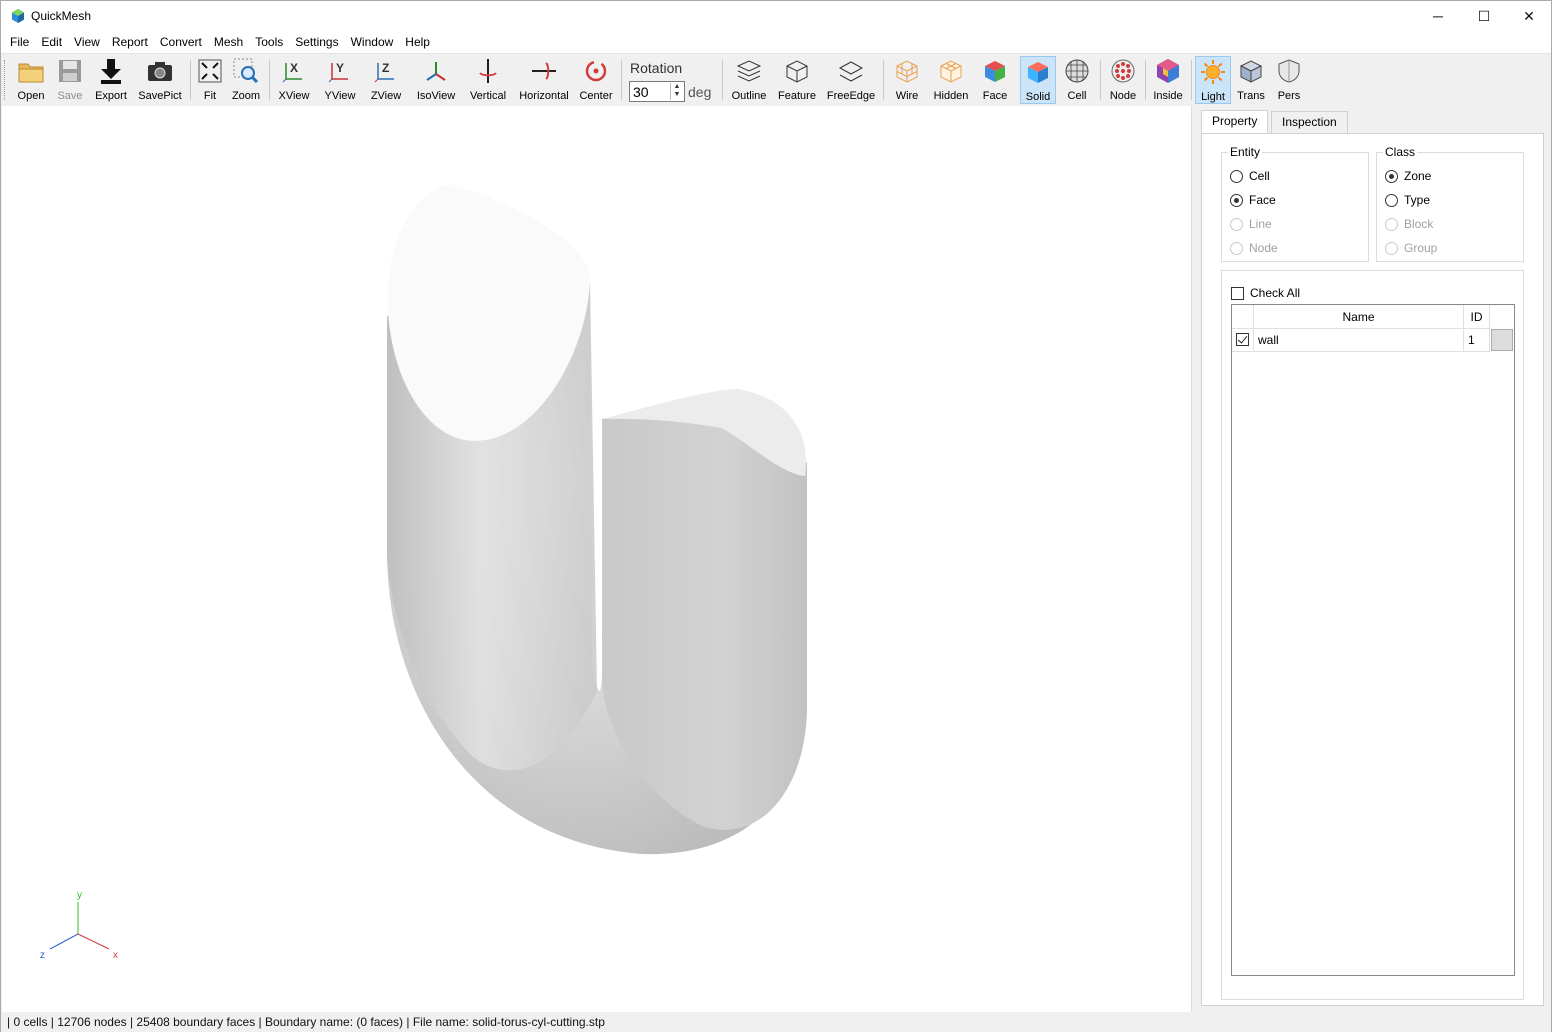  I want to click on yview-button: Y YView, so click(340, 80).